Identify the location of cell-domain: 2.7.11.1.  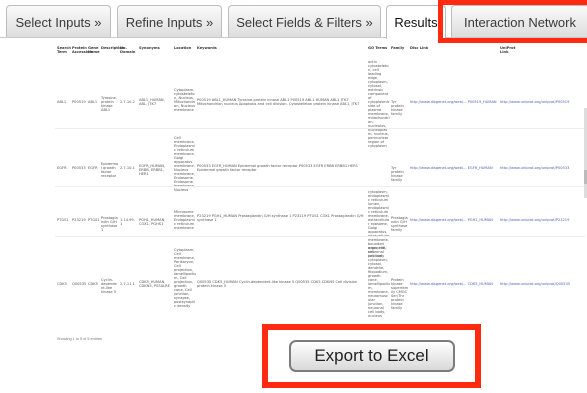
(127, 284).